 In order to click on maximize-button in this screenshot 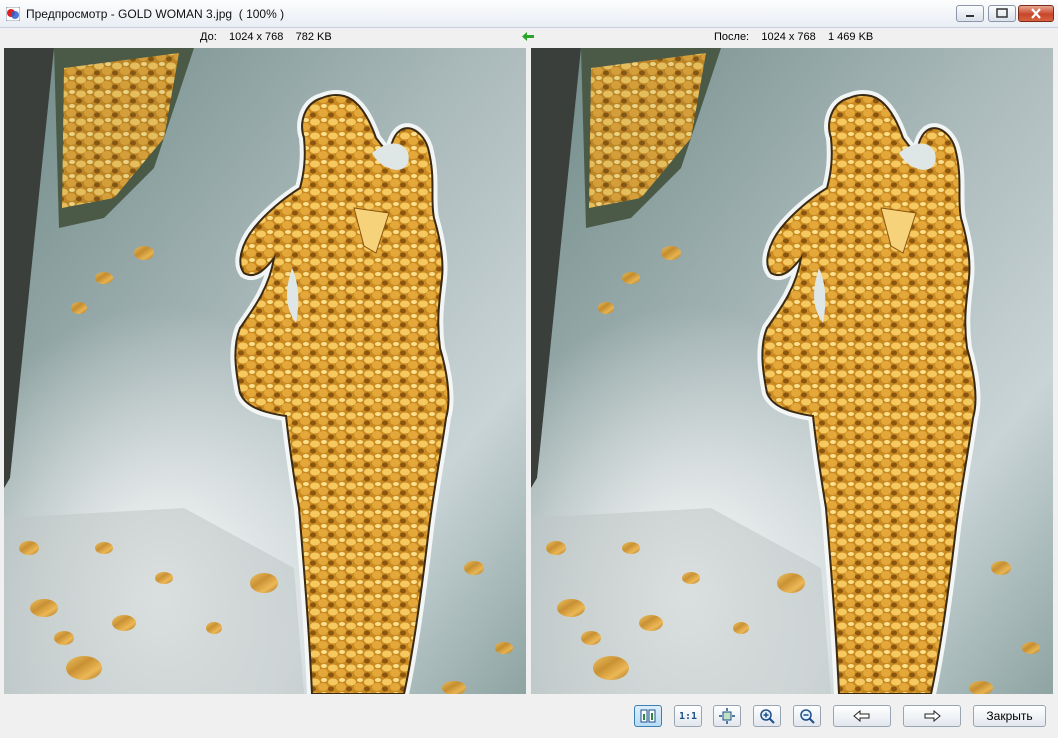, I will do `click(1002, 13)`.